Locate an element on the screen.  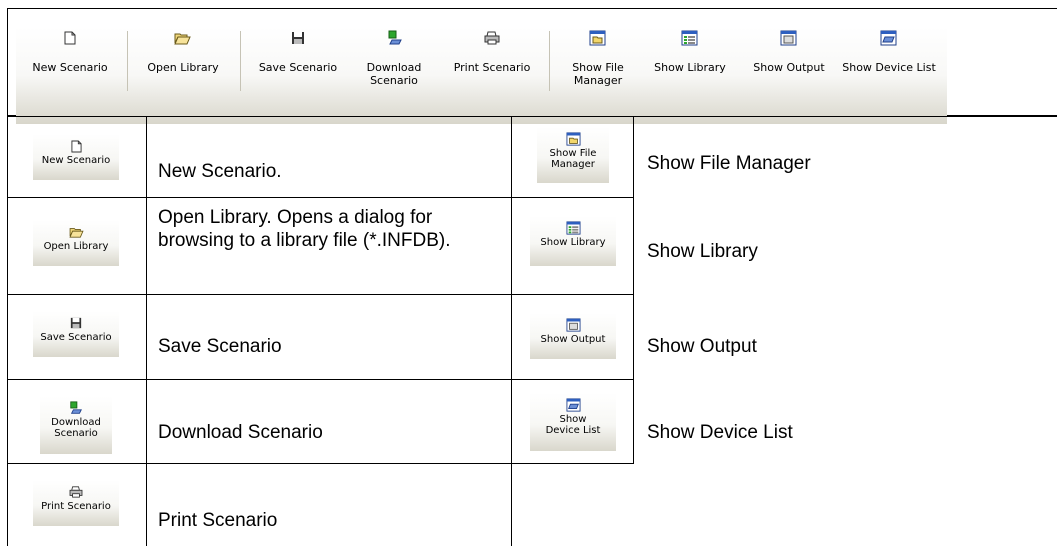
toolbar-label: Show Output is located at coordinates (789, 67).